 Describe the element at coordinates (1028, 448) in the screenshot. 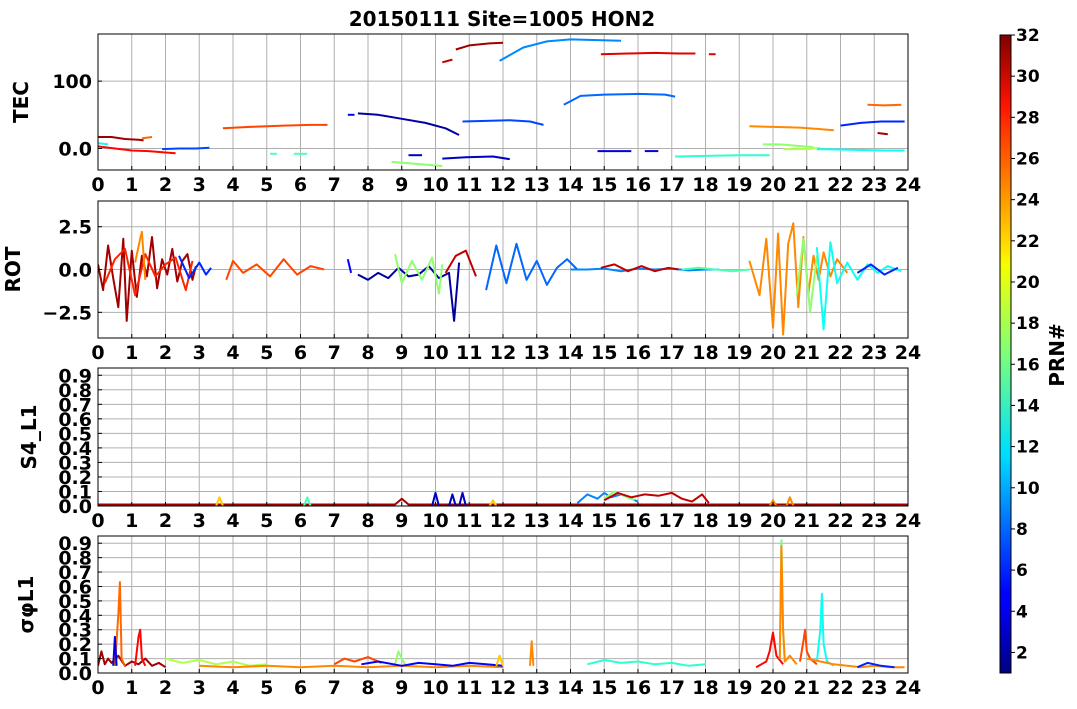

I see `colorbar-tick-label: 12` at that location.